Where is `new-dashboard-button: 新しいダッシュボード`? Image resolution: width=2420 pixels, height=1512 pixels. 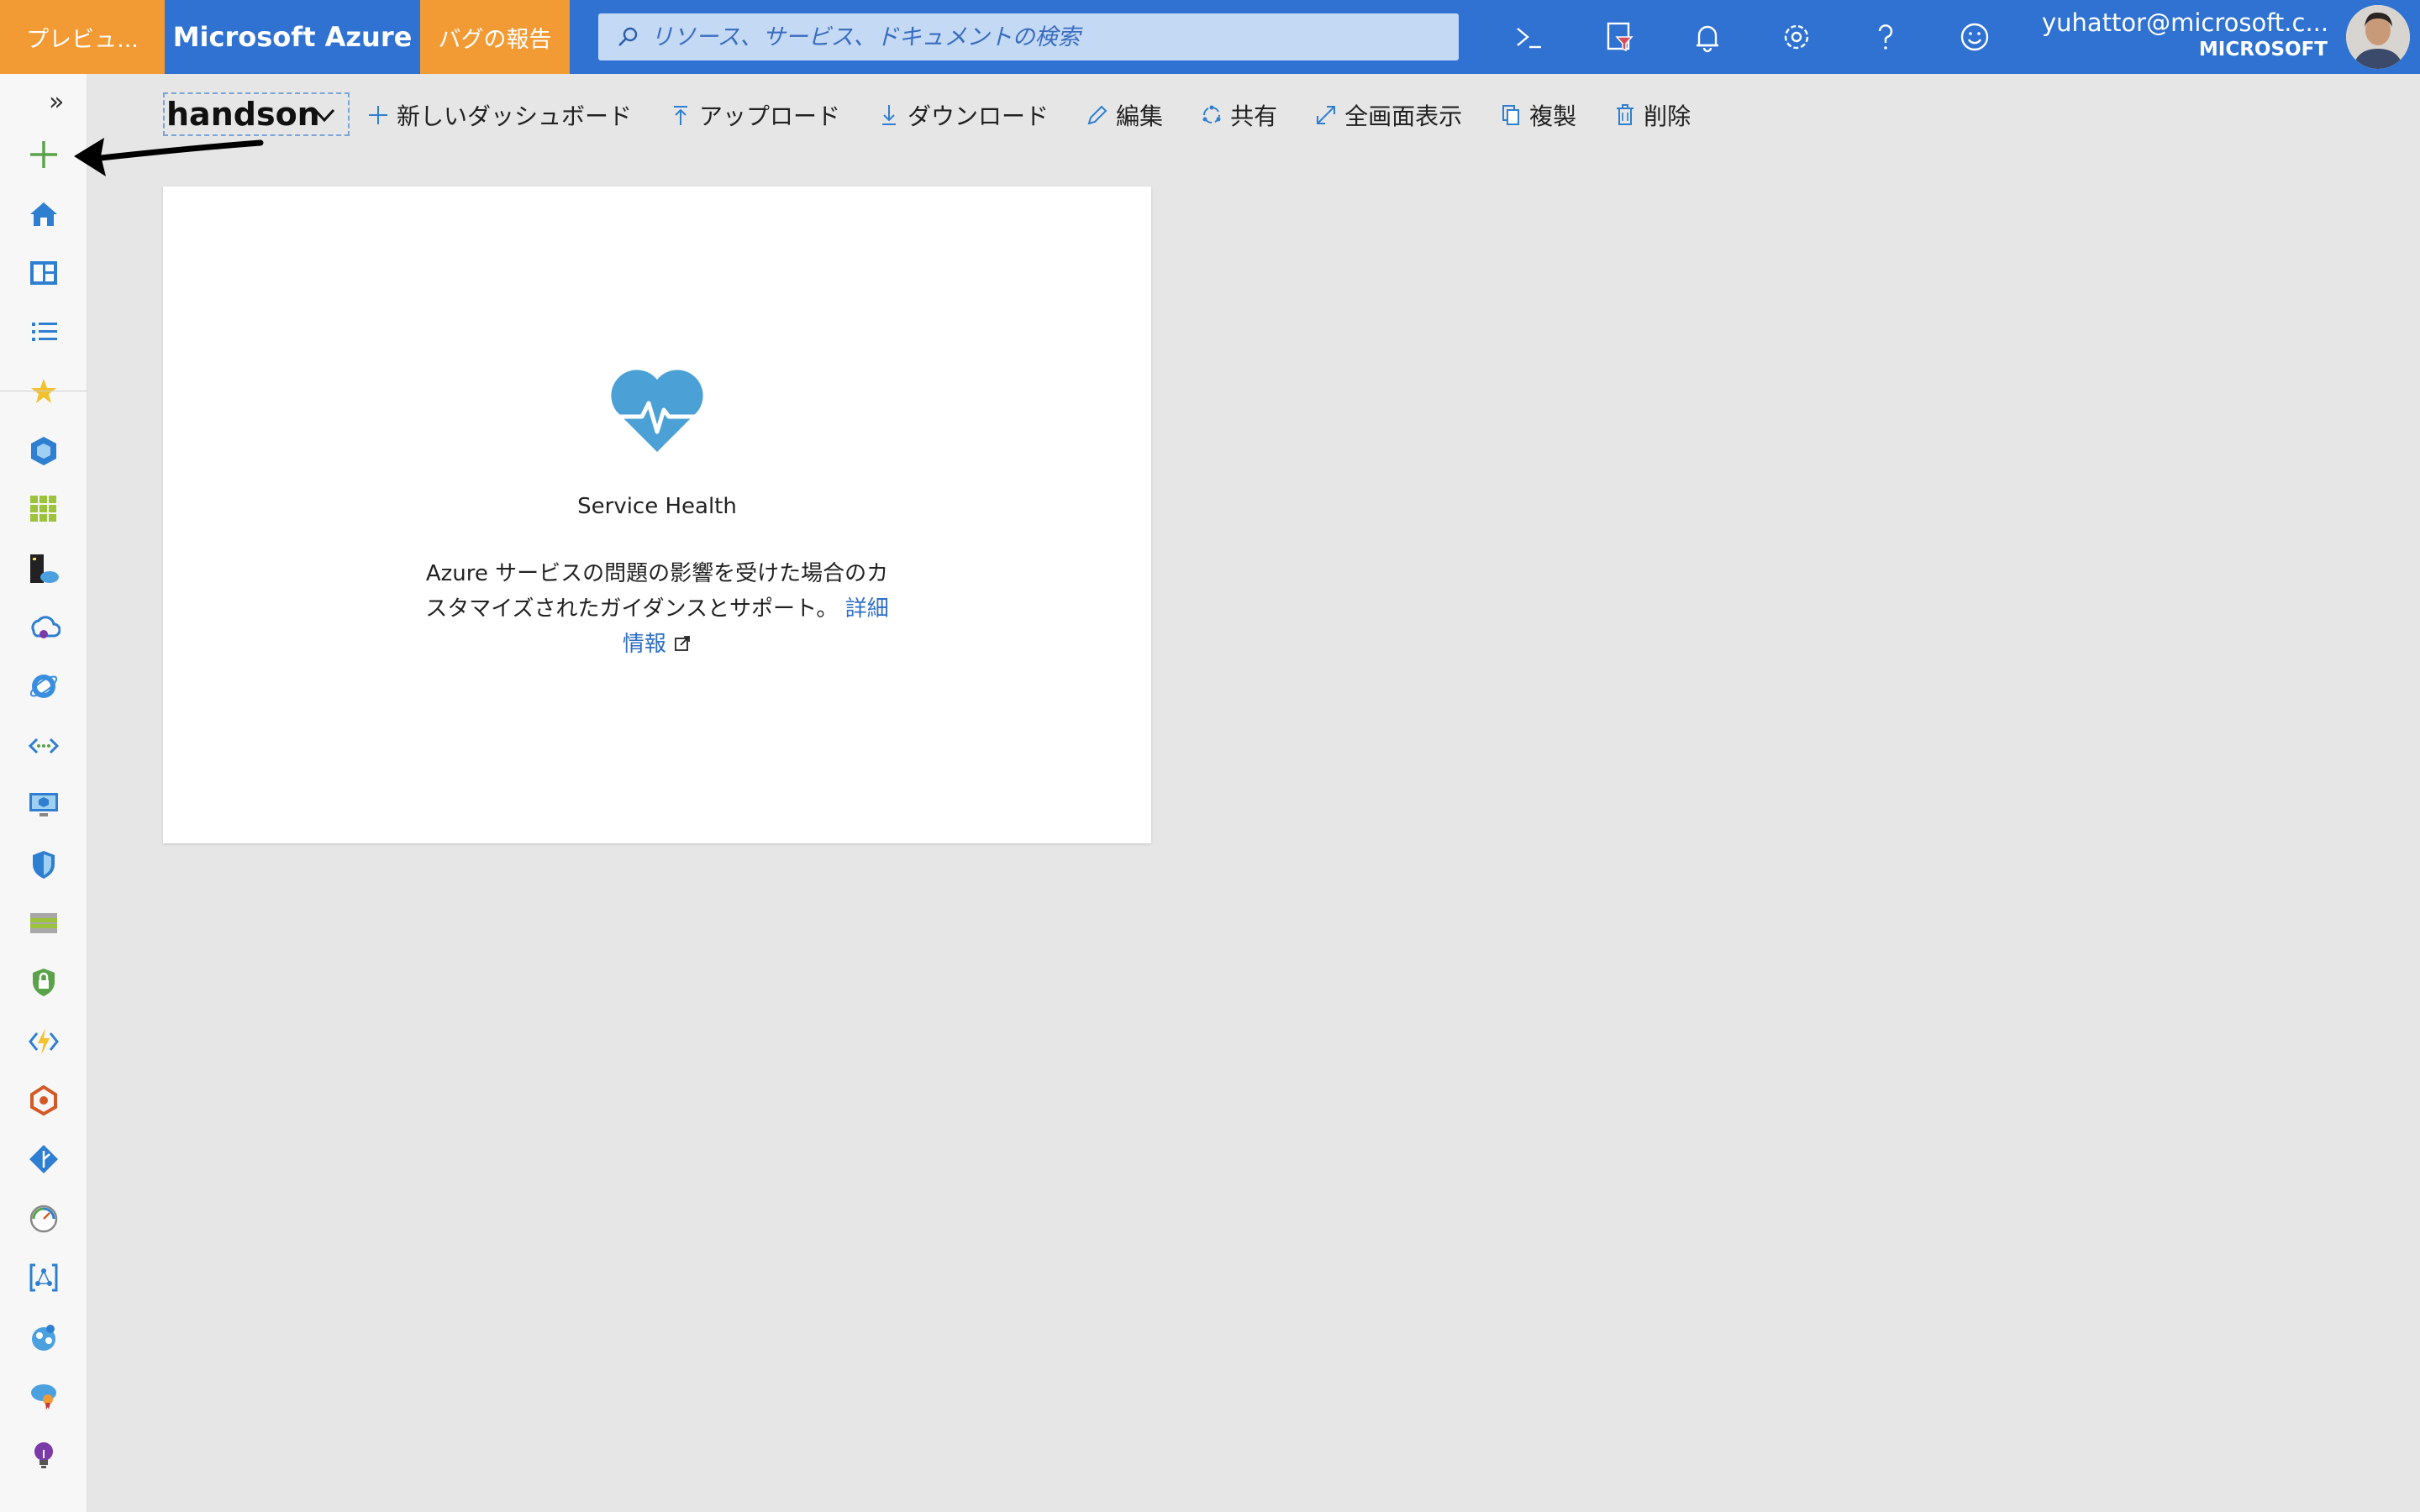 new-dashboard-button: 新しいダッシュボード is located at coordinates (499, 115).